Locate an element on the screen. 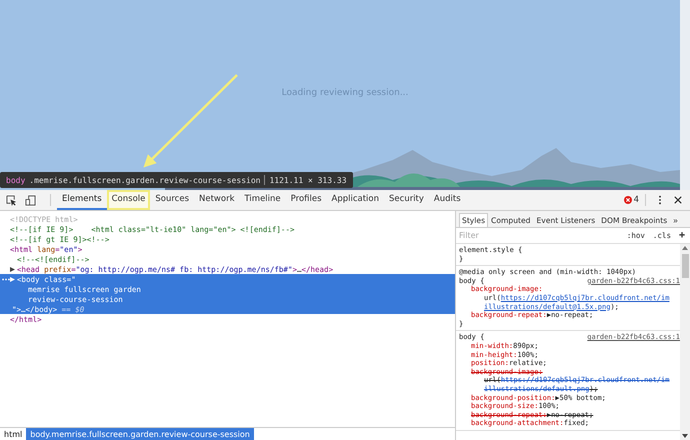 The height and width of the screenshot is (440, 690). devtools-tab: Audits is located at coordinates (447, 200).